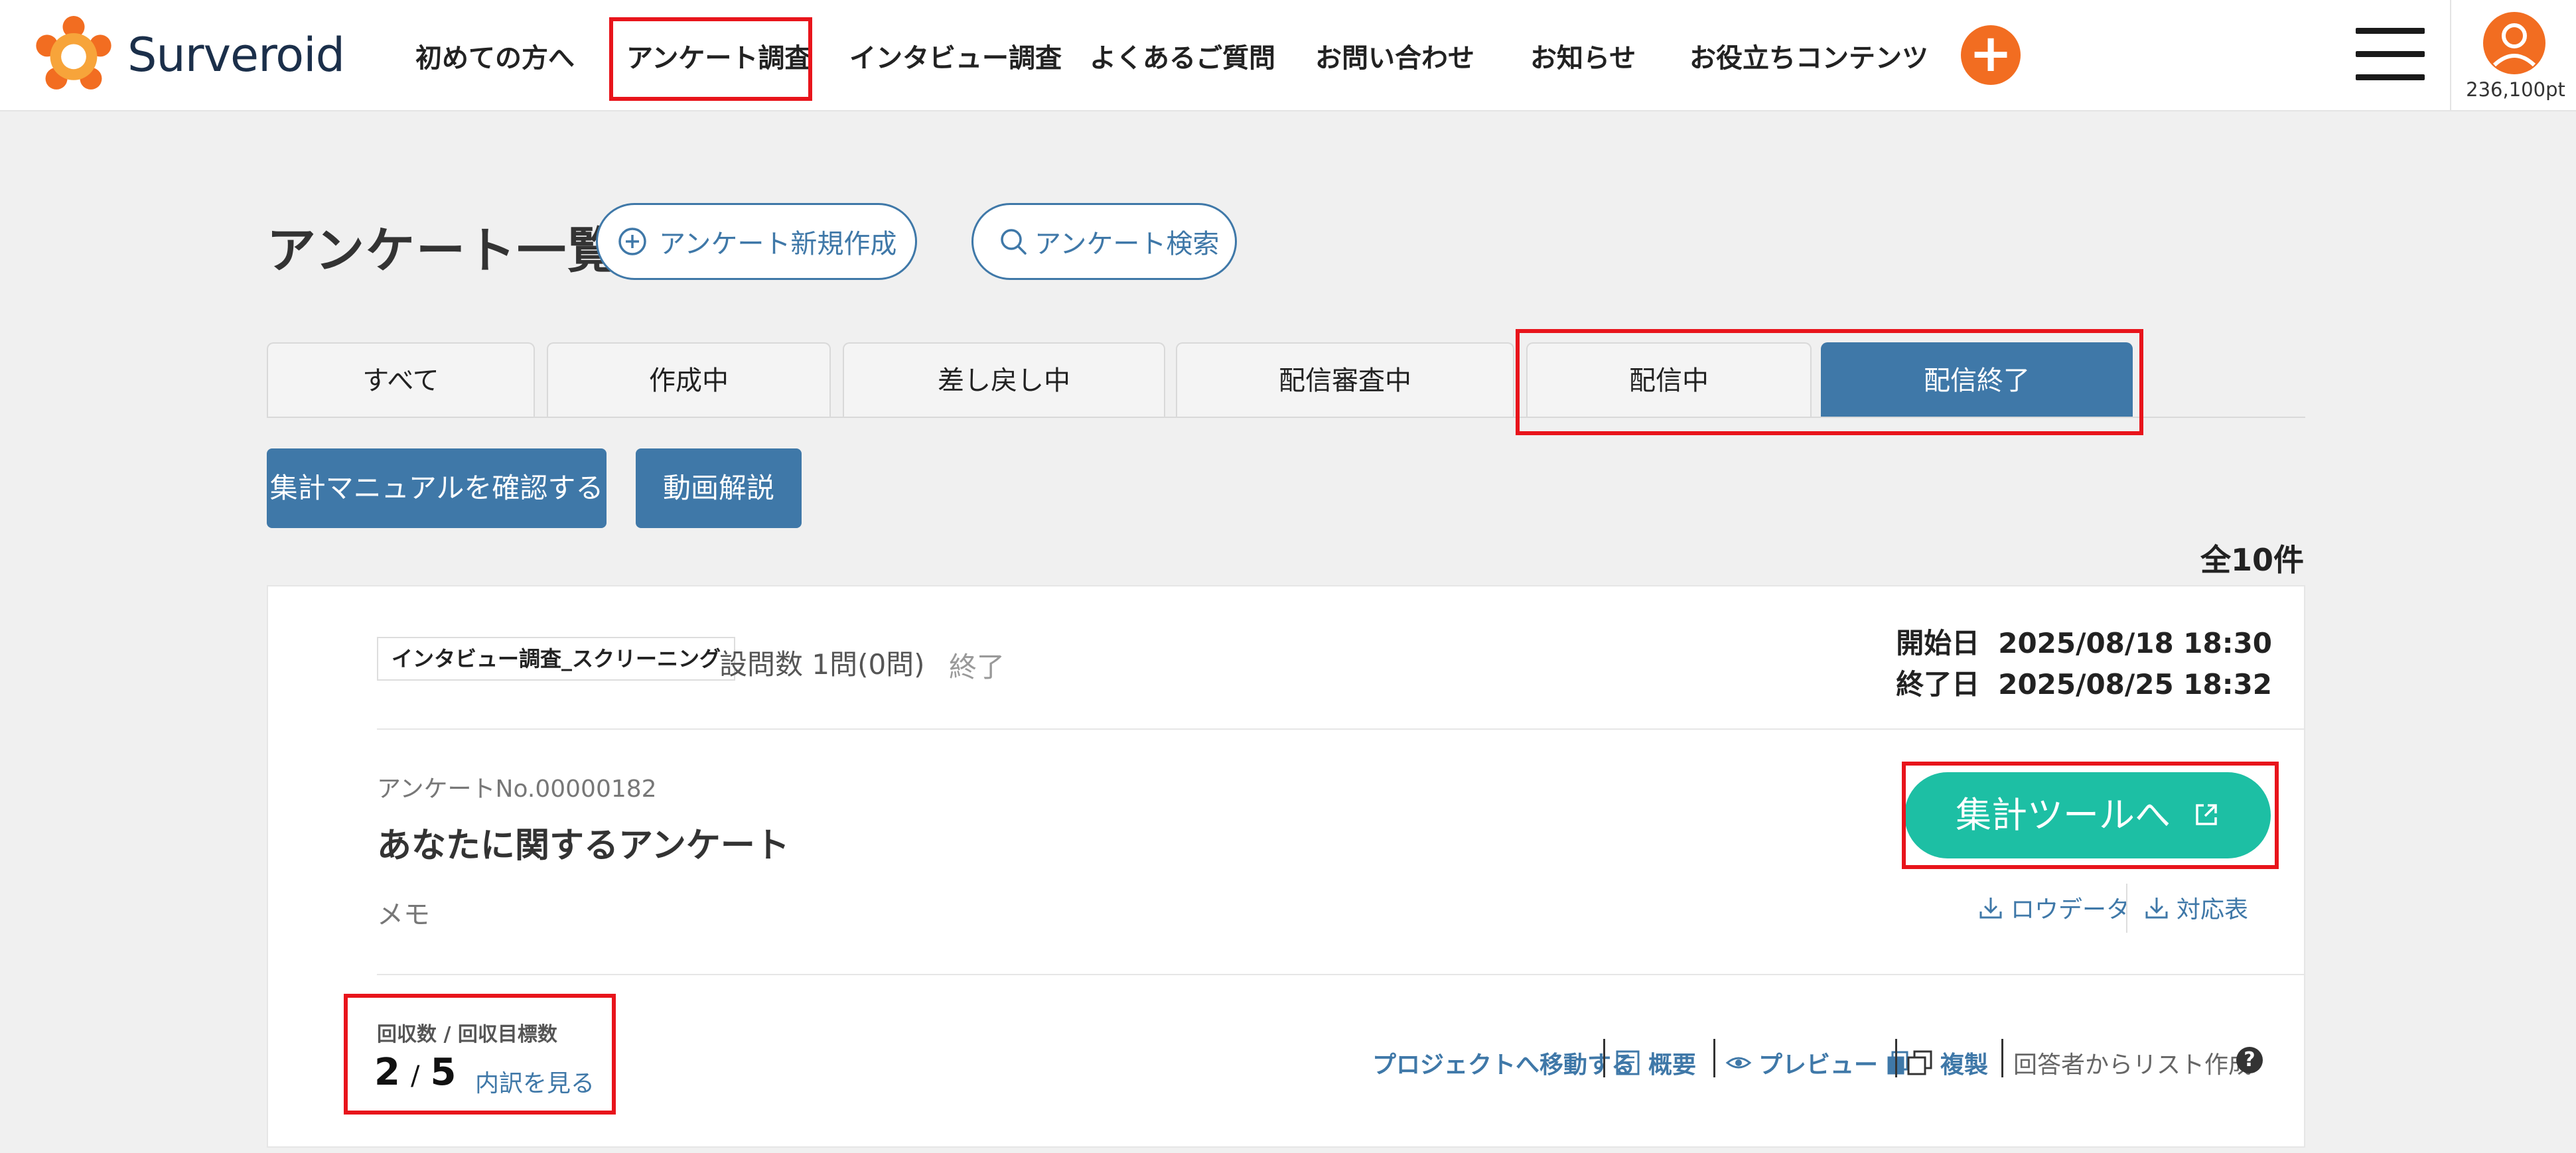 The image size is (2576, 1153). What do you see at coordinates (480, 1055) in the screenshot?
I see `responses-highlight` at bounding box center [480, 1055].